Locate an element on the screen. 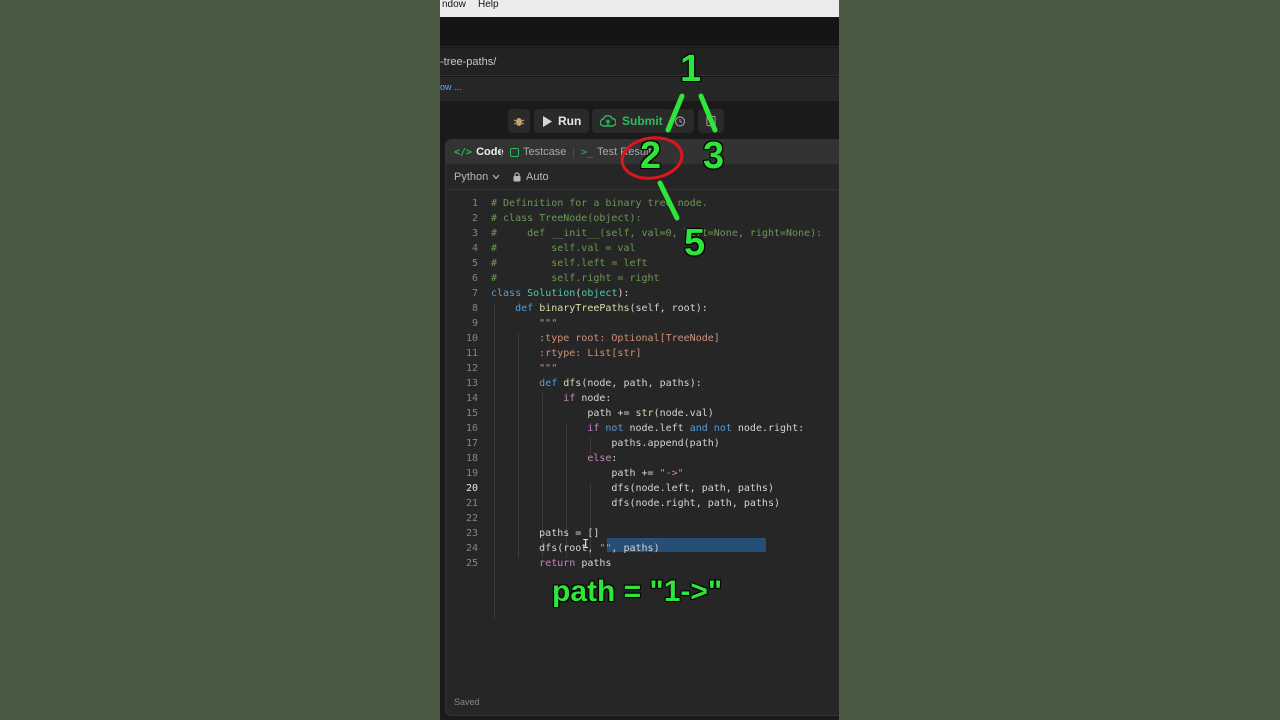 Image resolution: width=1280 pixels, height=720 pixels. save-status: Saved is located at coordinates (467, 702).